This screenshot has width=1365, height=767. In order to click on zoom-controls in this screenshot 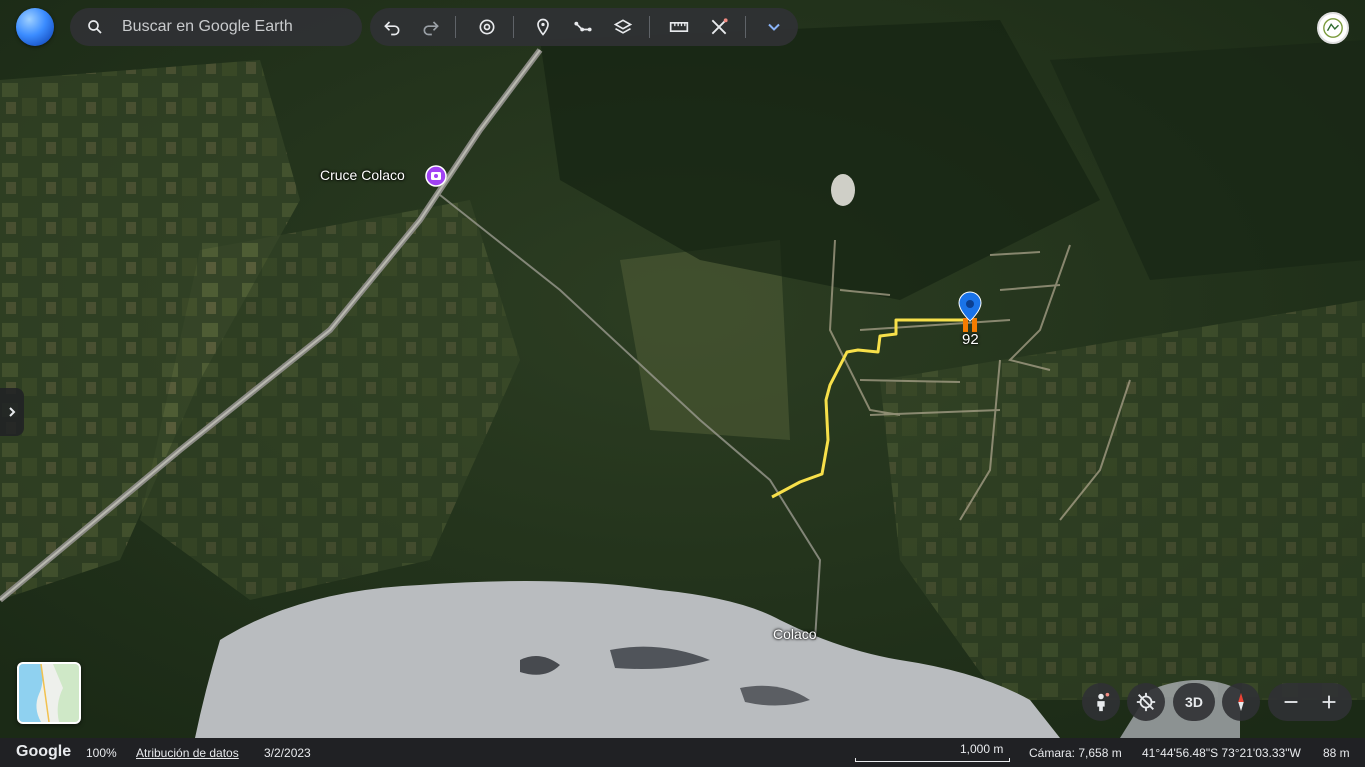, I will do `click(1310, 702)`.